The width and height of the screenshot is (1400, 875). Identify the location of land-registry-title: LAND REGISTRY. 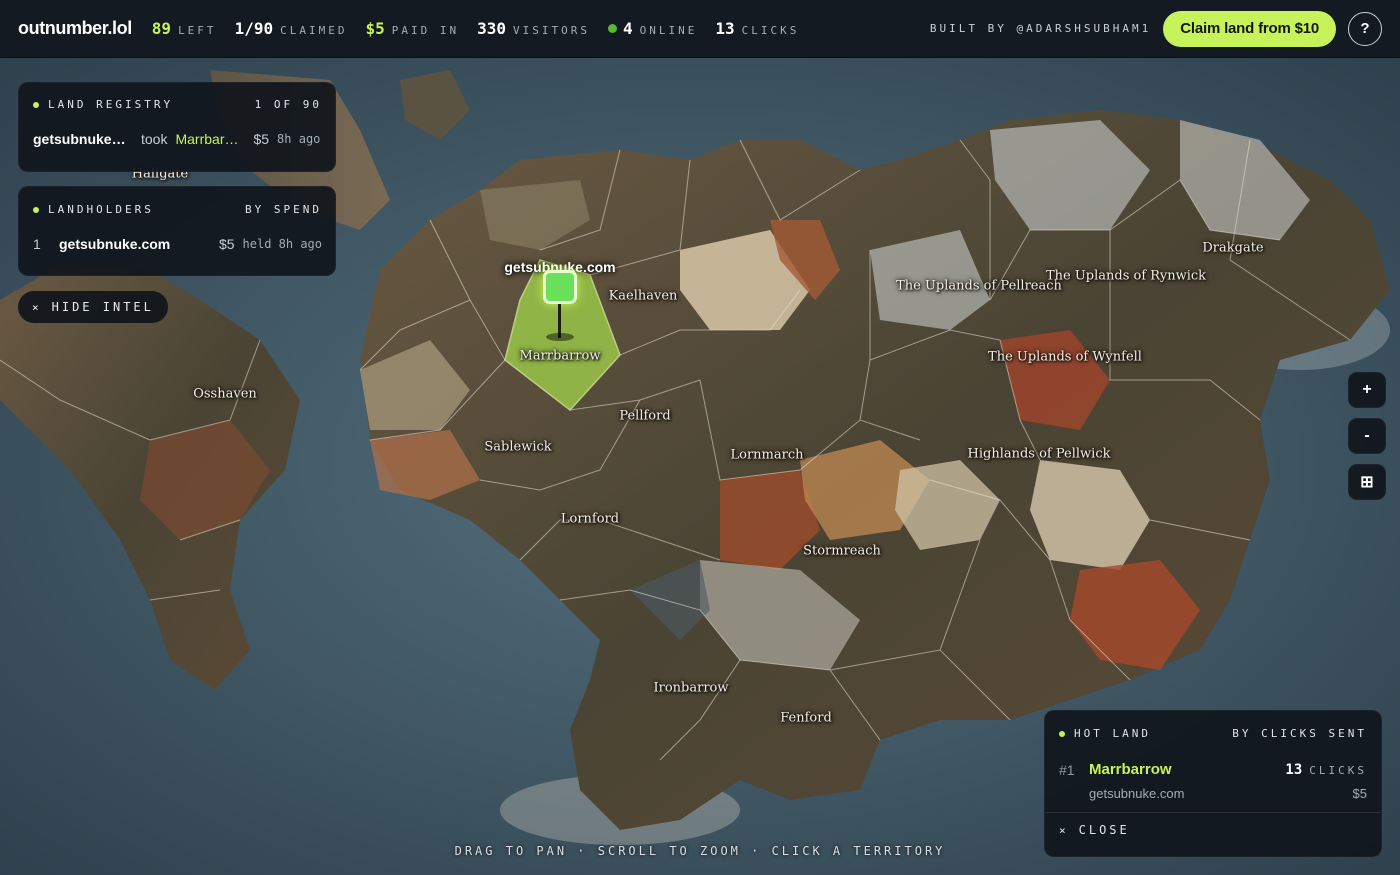
(111, 104).